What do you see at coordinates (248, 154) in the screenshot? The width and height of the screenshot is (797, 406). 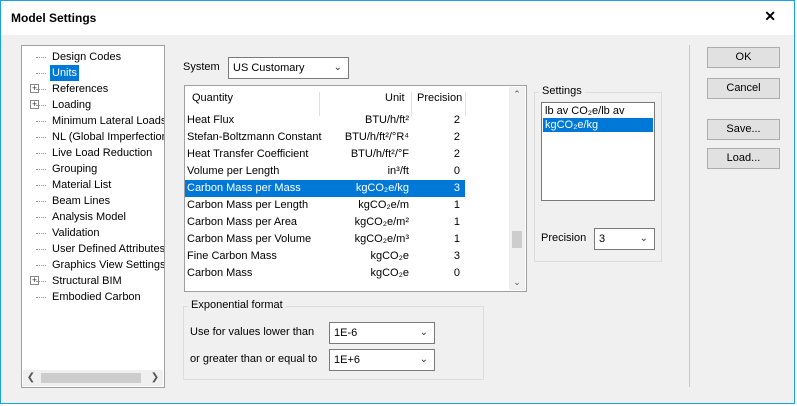 I see `cell-quantity: Heat Transfer Coefficient` at bounding box center [248, 154].